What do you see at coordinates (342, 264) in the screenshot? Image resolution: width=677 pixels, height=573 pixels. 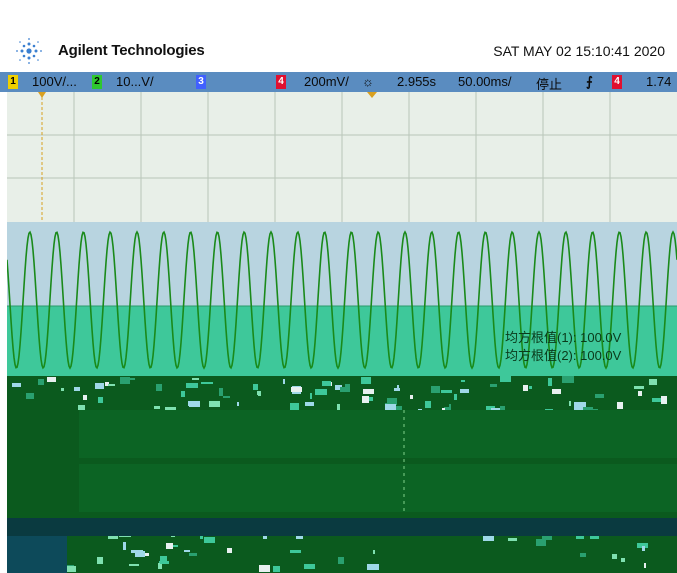 I see `signal-band` at bounding box center [342, 264].